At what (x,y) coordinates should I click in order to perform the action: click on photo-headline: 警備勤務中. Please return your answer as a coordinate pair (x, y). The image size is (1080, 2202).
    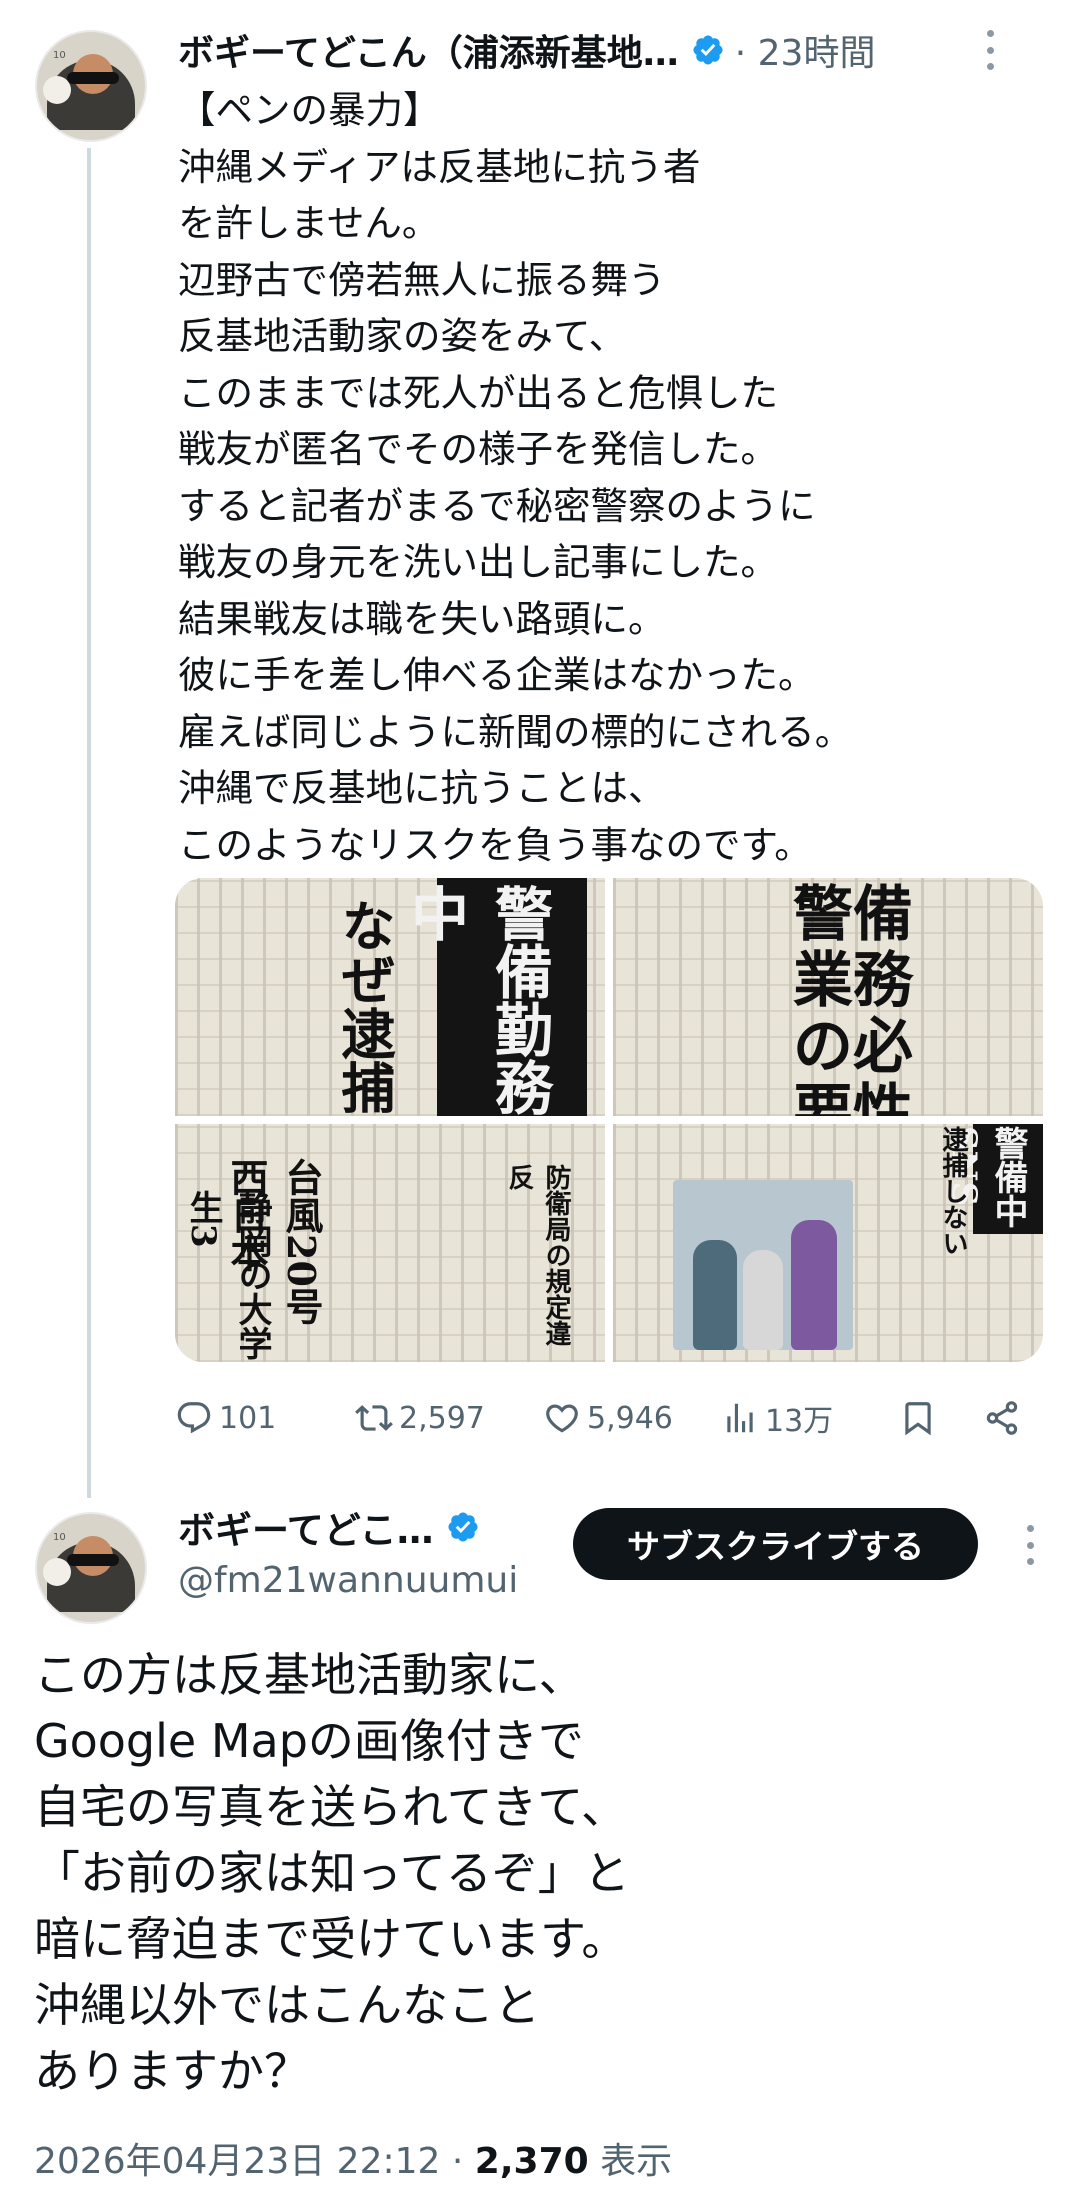
    Looking at the image, I should click on (477, 1000).